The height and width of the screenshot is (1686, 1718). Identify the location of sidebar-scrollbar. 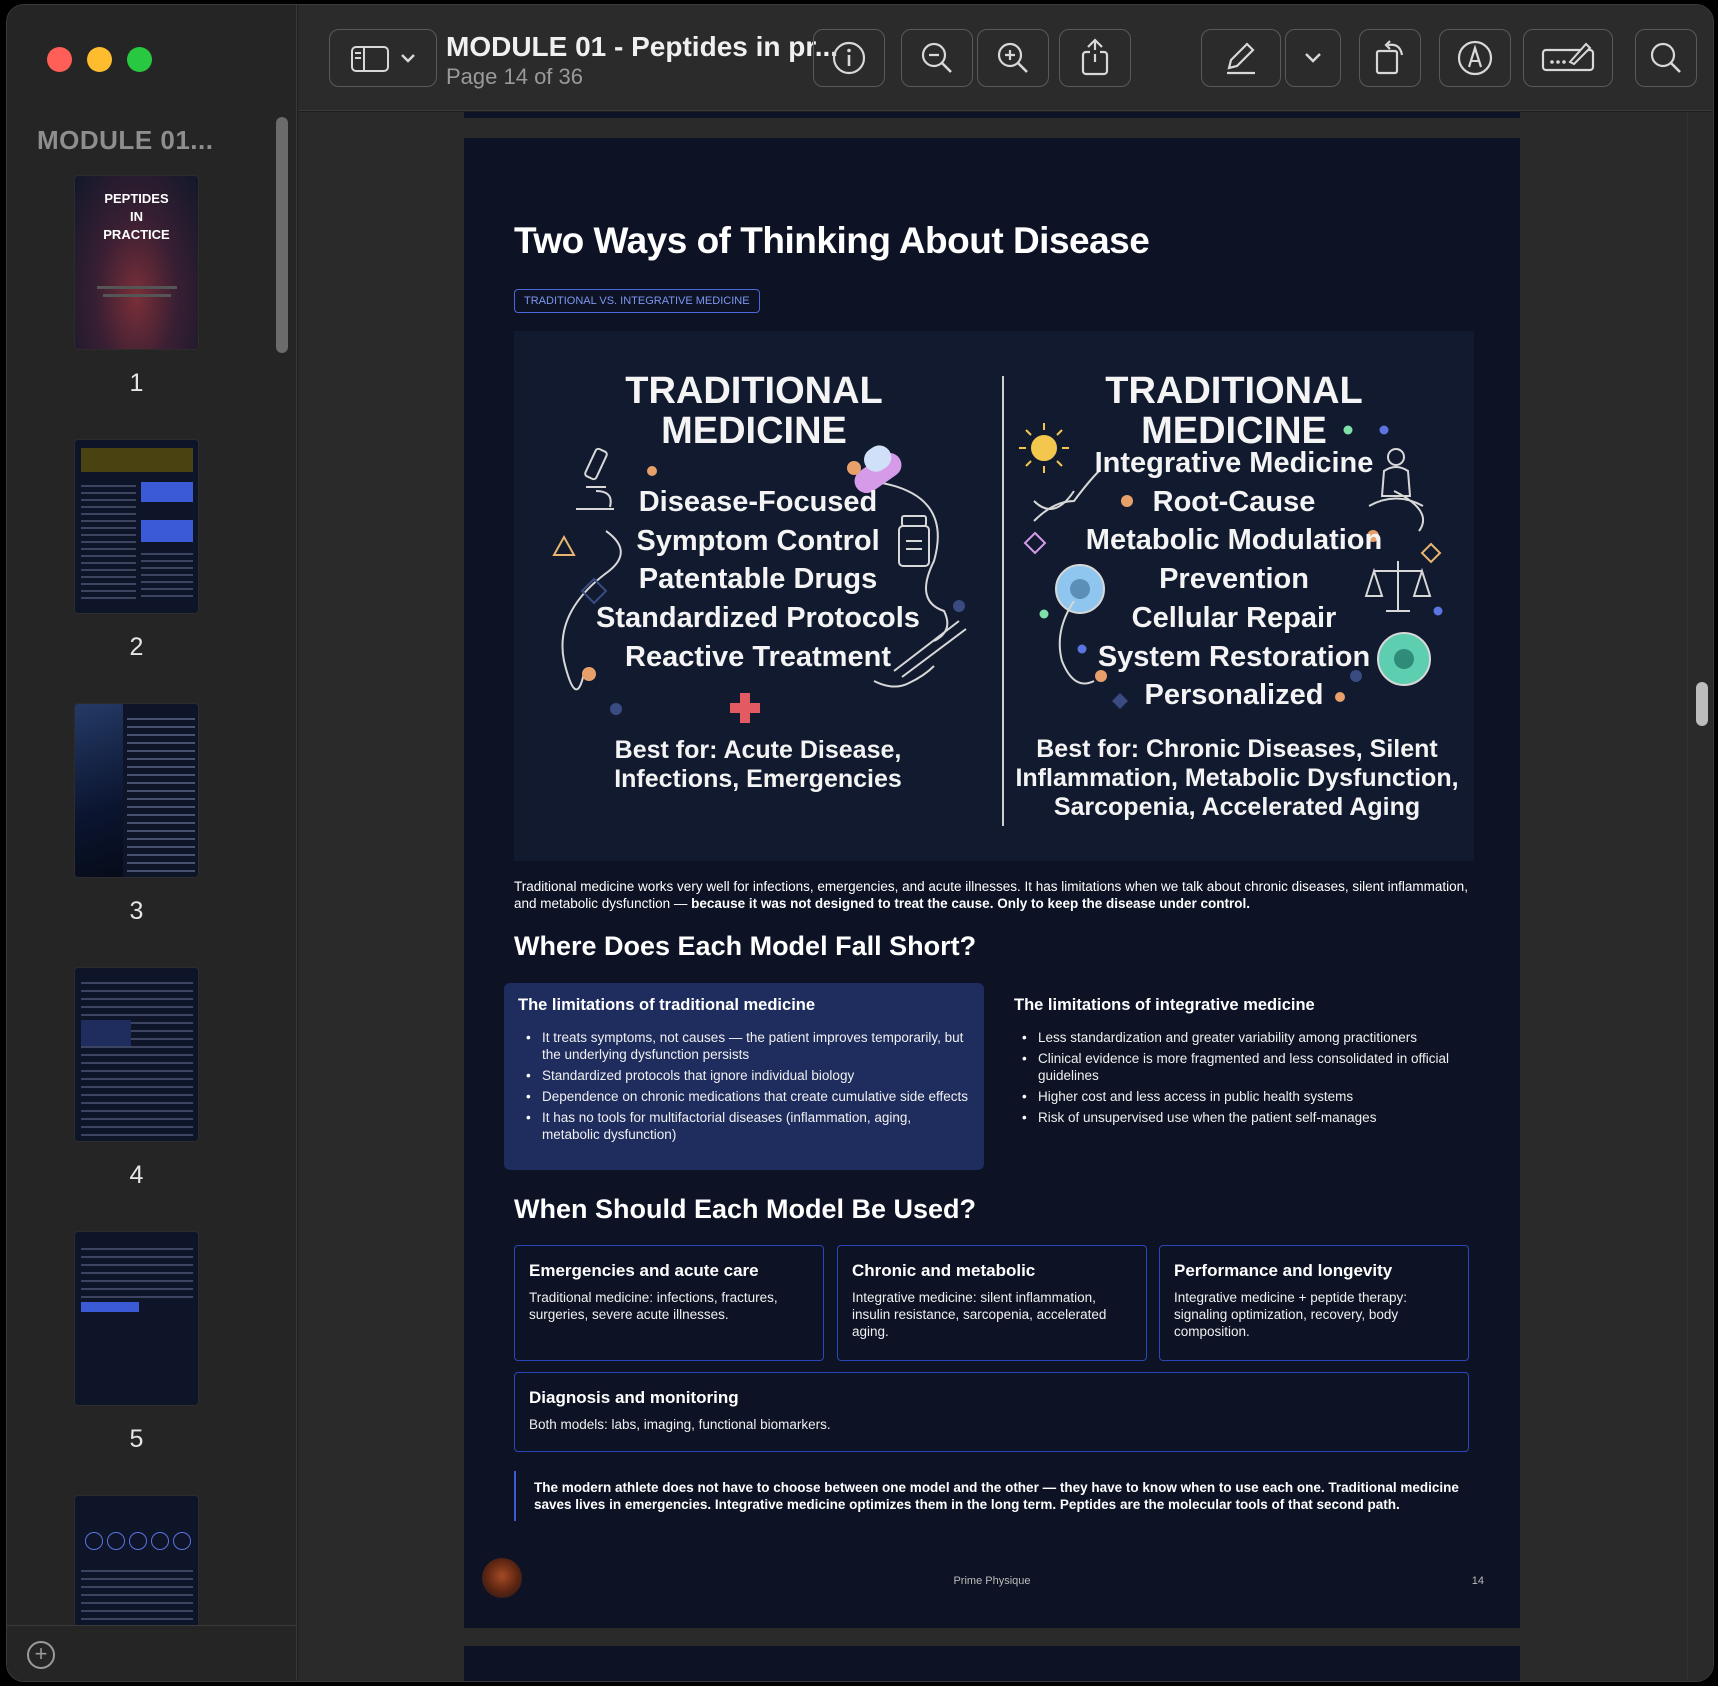
(282, 235).